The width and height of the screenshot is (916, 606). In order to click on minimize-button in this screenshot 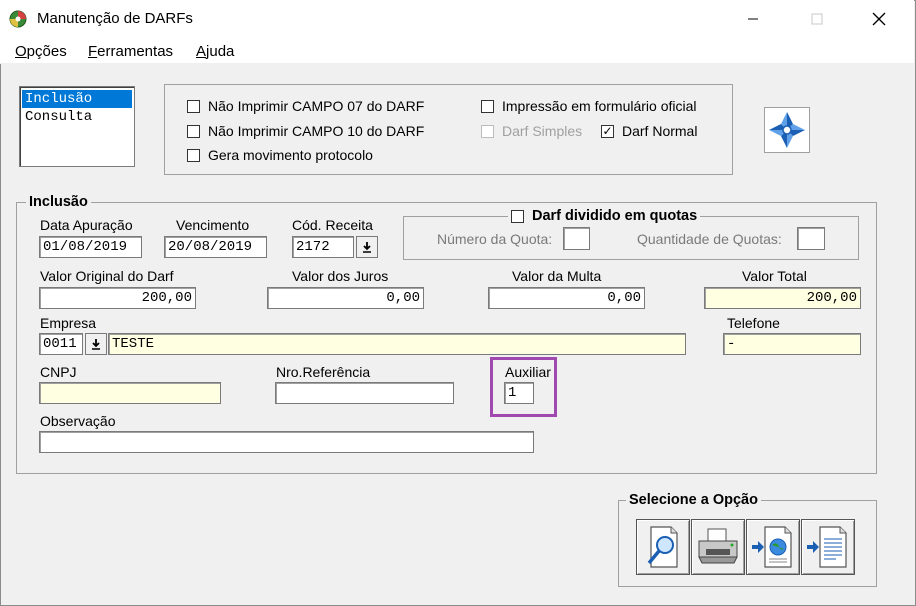, I will do `click(753, 19)`.